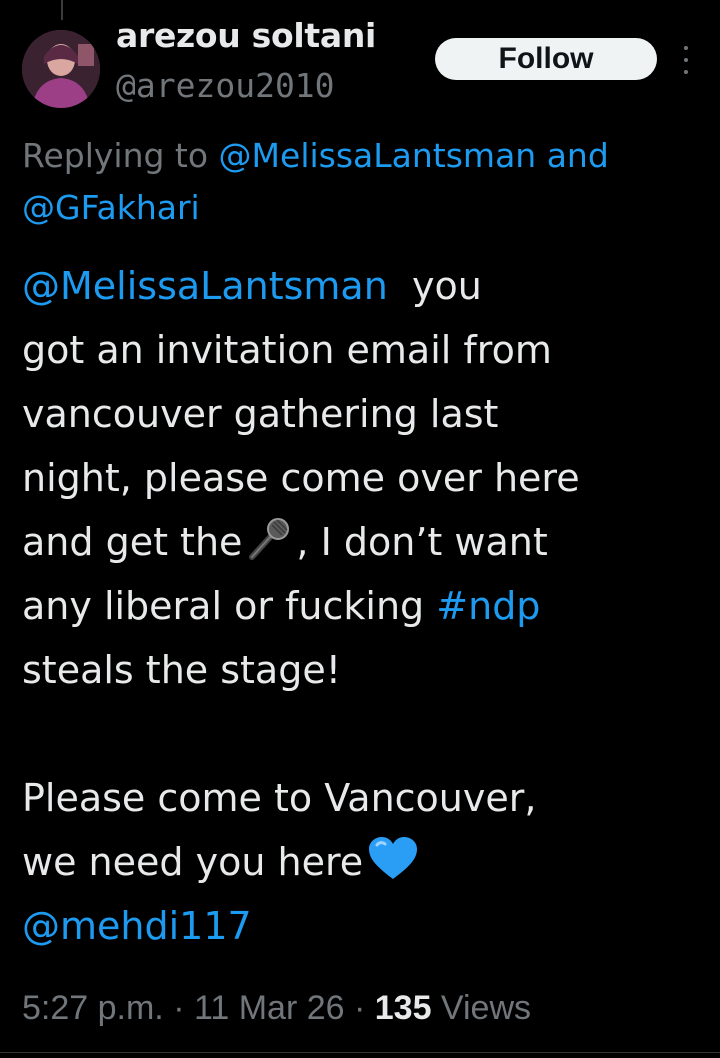  Describe the element at coordinates (546, 59) in the screenshot. I see `follow-button: Follow` at that location.